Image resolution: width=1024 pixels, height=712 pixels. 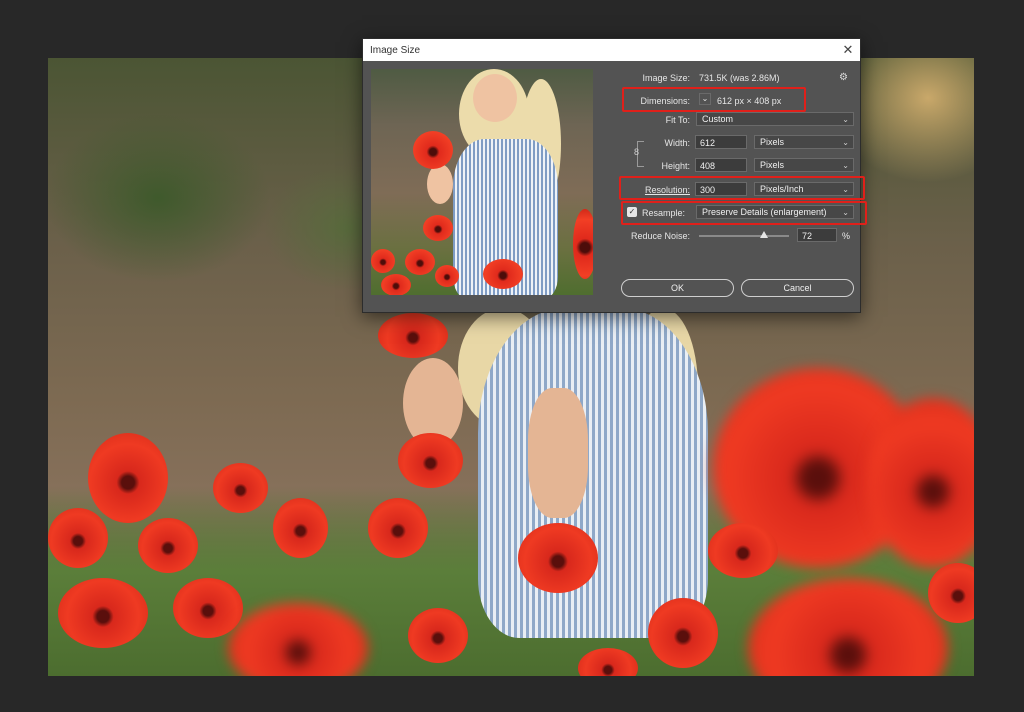 What do you see at coordinates (742, 188) in the screenshot?
I see `resolution-highlight` at bounding box center [742, 188].